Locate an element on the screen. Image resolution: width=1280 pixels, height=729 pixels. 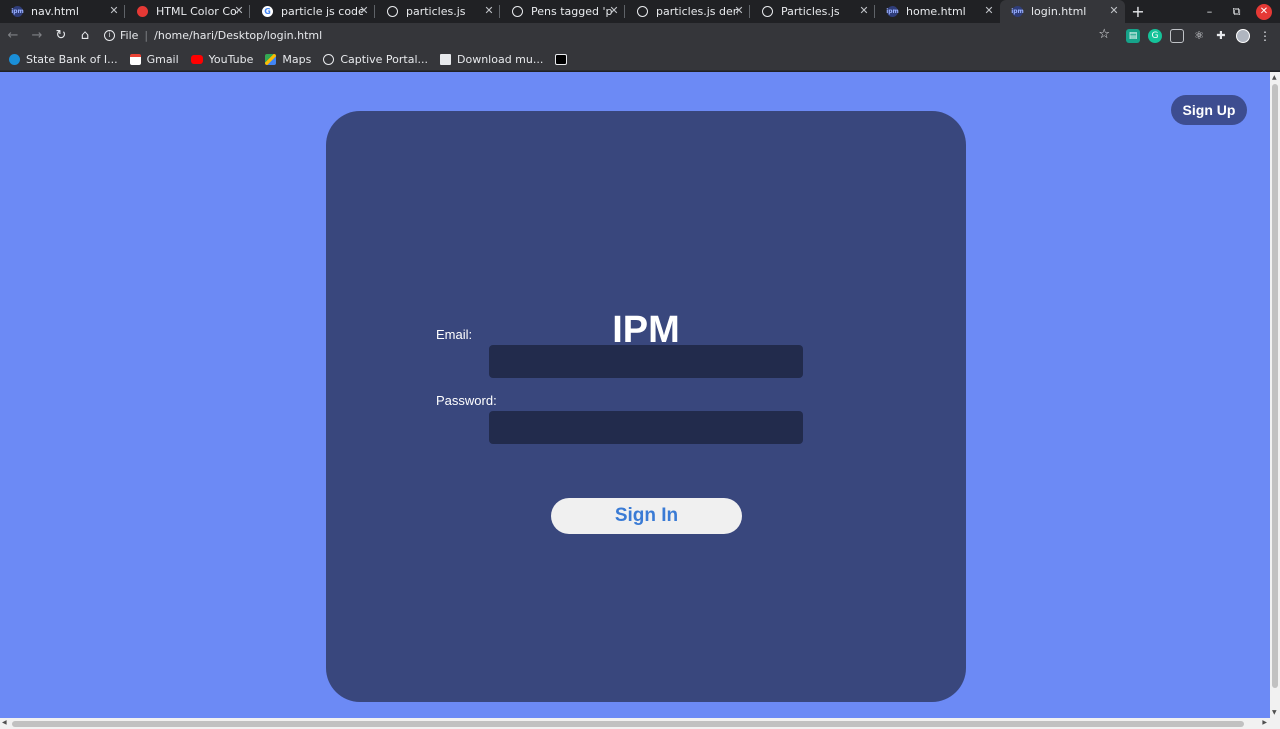
reload-icon: ↻ is located at coordinates (61, 35).